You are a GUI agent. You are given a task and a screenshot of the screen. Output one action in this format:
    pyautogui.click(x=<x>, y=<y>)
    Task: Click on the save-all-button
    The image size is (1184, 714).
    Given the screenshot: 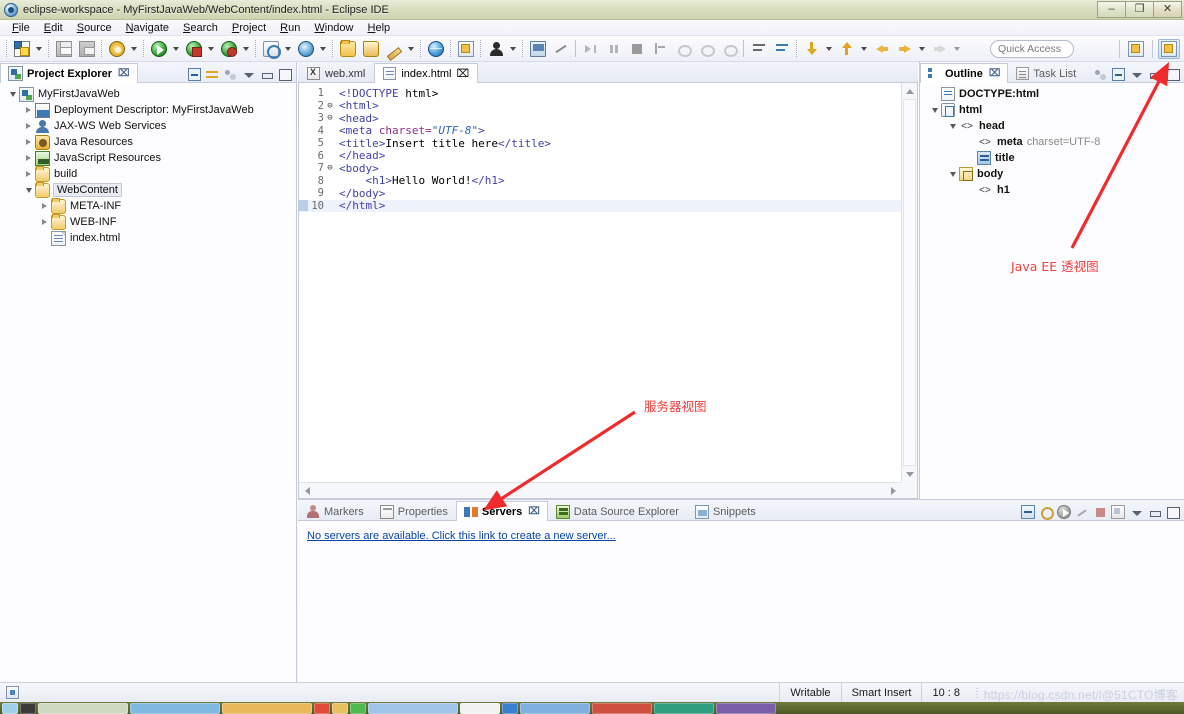 What is the action you would take?
    pyautogui.click(x=86, y=48)
    